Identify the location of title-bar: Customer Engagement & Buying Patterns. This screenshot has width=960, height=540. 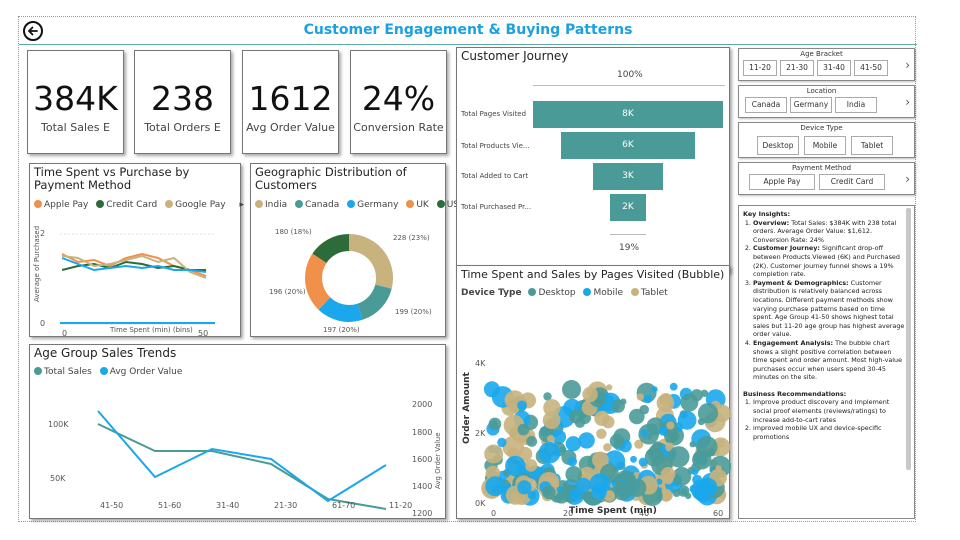
(468, 31).